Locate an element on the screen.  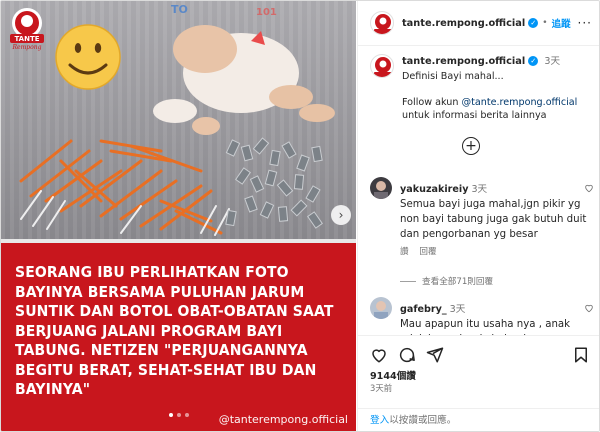
comment-username: yakuzakireiy is located at coordinates (434, 189).